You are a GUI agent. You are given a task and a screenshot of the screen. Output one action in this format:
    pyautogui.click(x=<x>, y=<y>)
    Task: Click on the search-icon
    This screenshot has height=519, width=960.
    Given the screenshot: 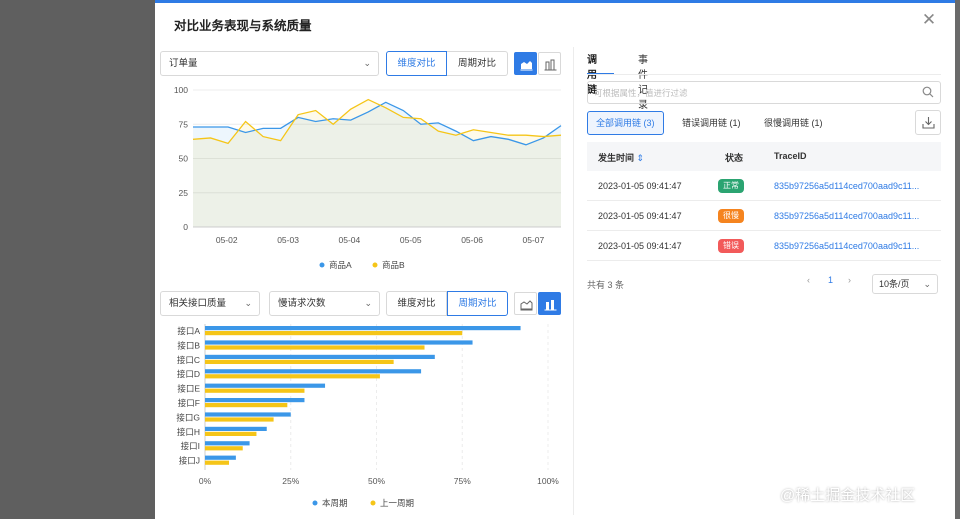 What is the action you would take?
    pyautogui.click(x=928, y=92)
    